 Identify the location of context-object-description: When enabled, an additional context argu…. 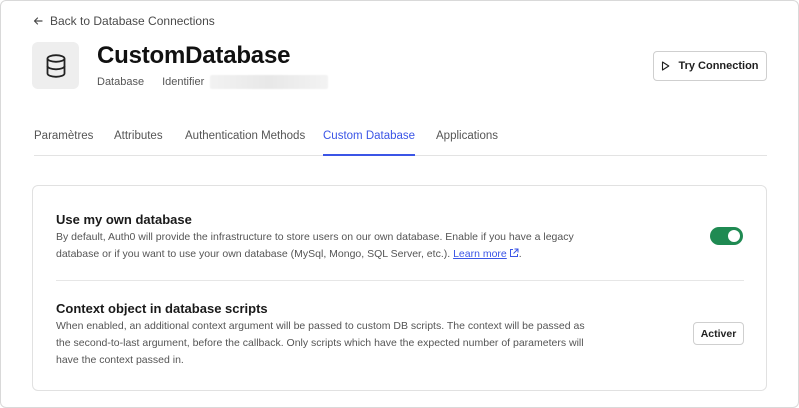
(320, 343).